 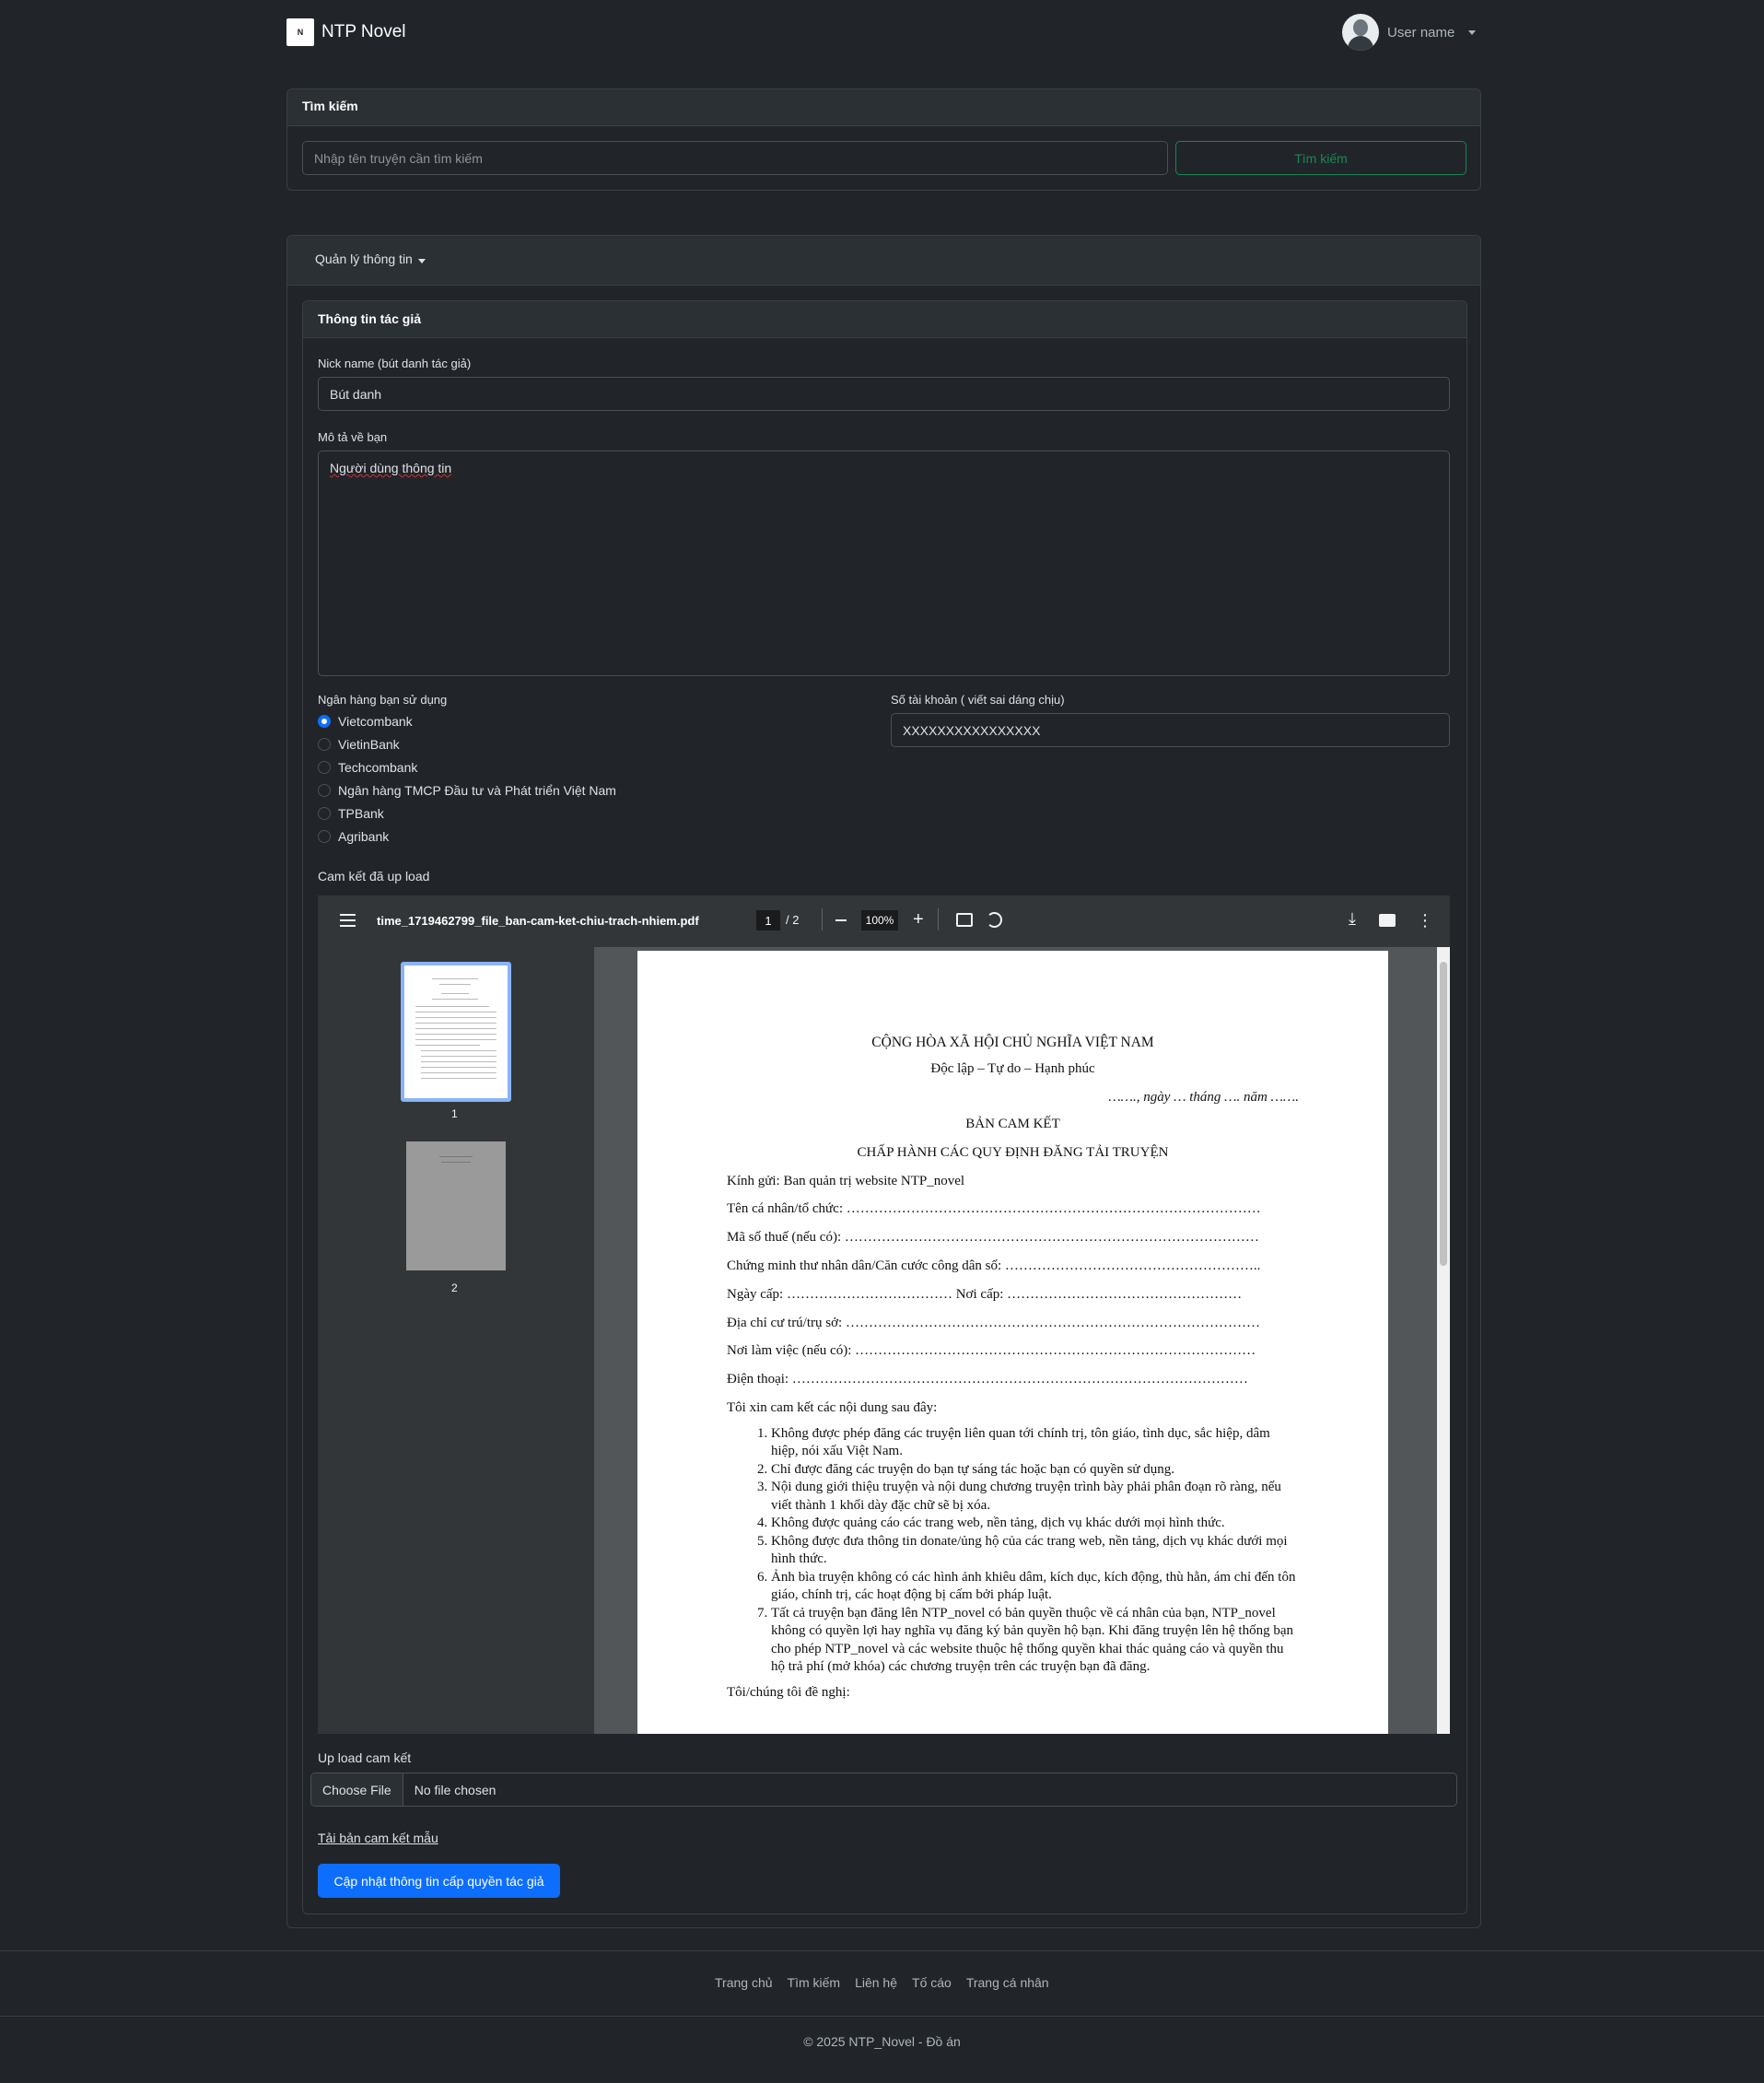 I want to click on doc-nation: CỘNG HÒA XÃ HỘI CHỦ NGHĨA VIỆT NAM, so click(x=1013, y=1042).